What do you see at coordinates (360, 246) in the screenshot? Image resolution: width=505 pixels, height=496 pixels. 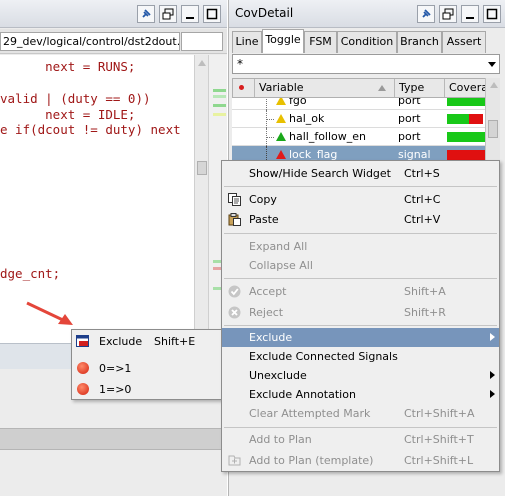 I see `menu-item-expand-all: Expand All` at bounding box center [360, 246].